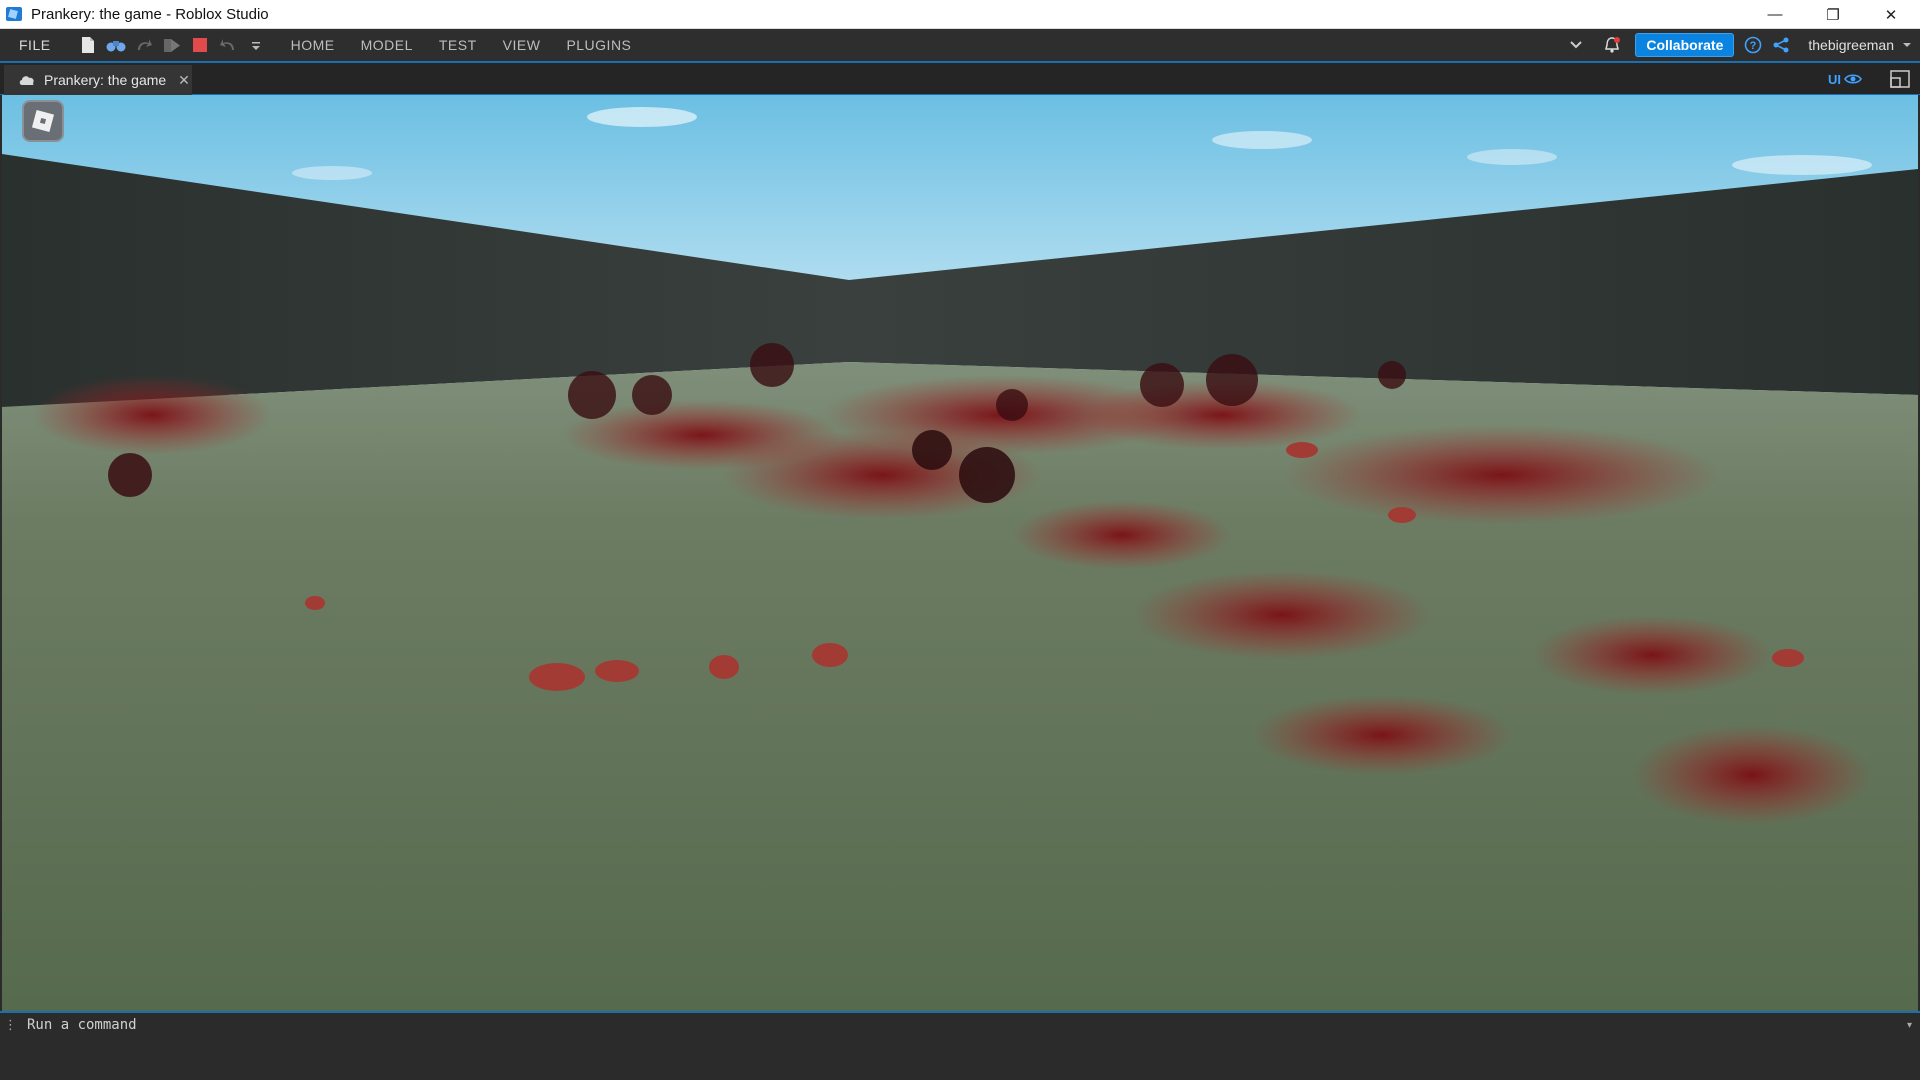 The image size is (1920, 1080). What do you see at coordinates (522, 45) in the screenshot?
I see `tab-view: VIEW` at bounding box center [522, 45].